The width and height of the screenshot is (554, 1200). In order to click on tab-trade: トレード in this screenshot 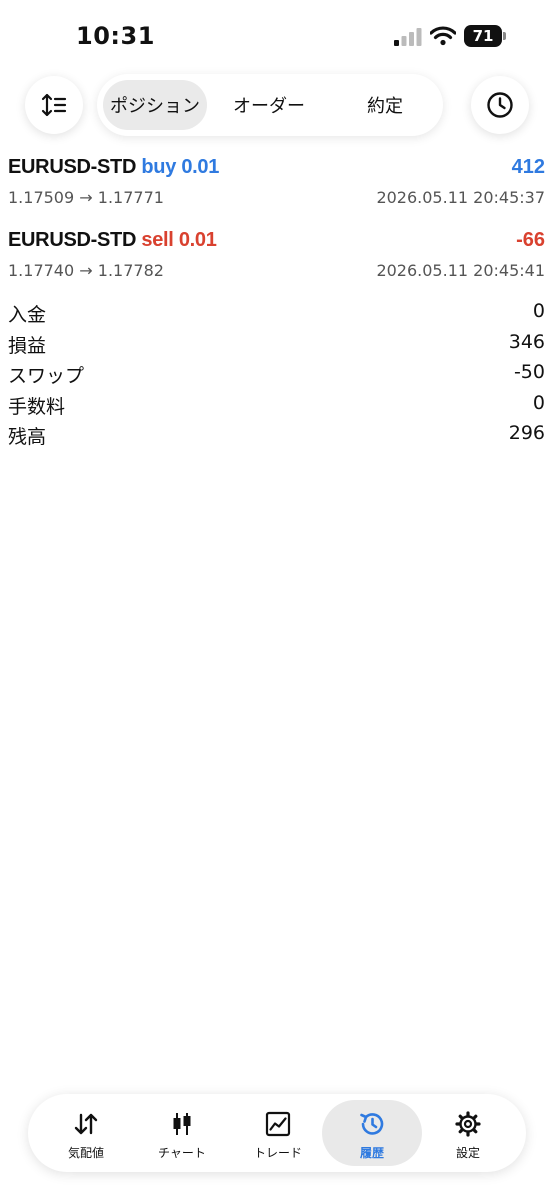, I will do `click(278, 1133)`.